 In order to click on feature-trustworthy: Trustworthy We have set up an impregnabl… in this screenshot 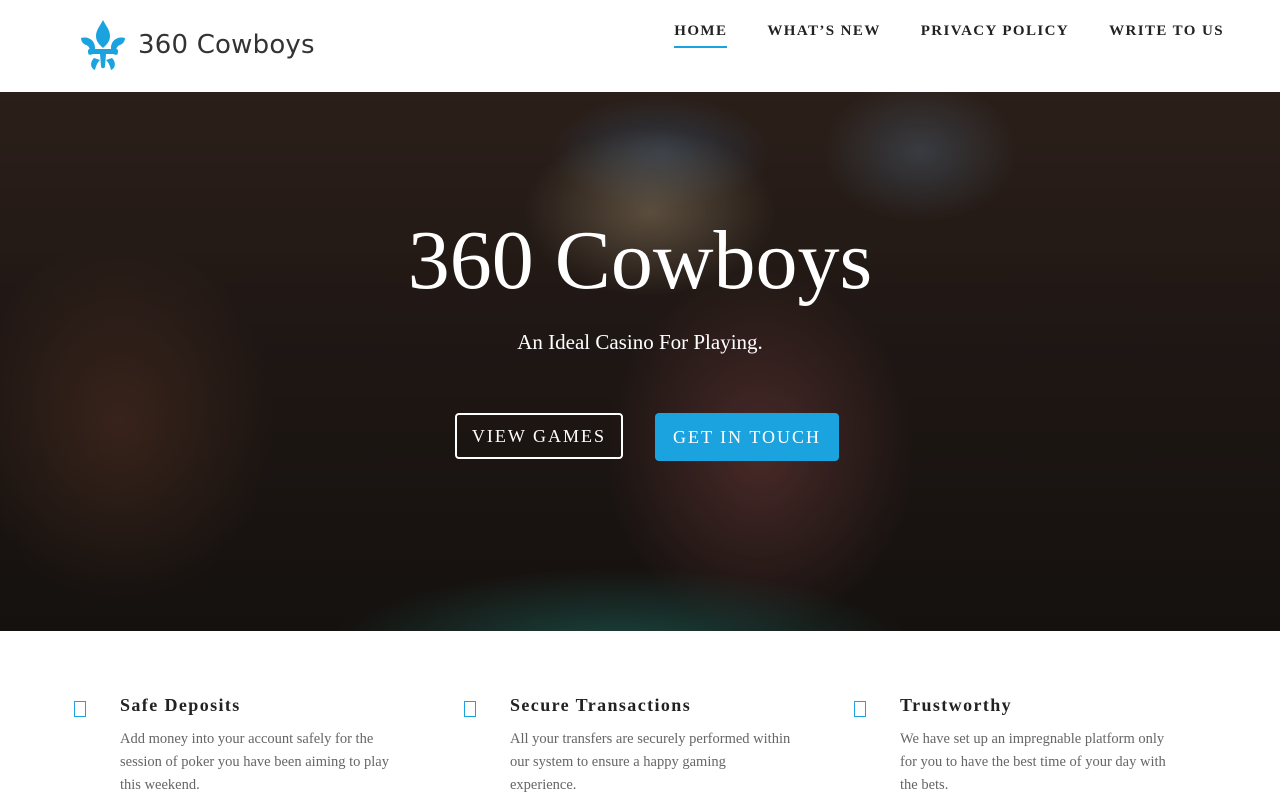, I will do `click(1019, 746)`.